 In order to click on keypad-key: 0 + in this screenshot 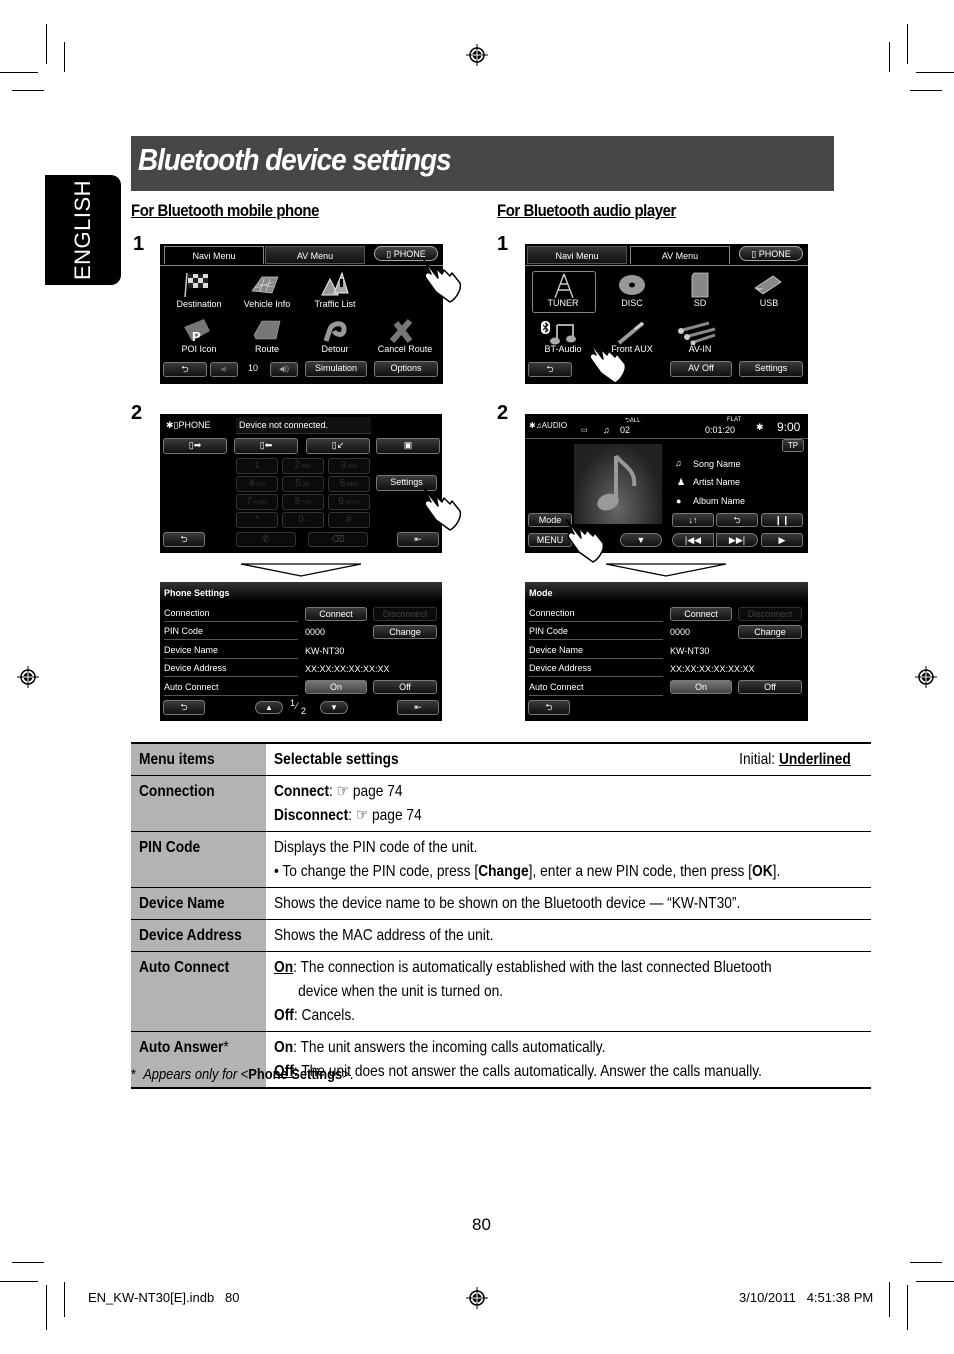, I will do `click(303, 520)`.